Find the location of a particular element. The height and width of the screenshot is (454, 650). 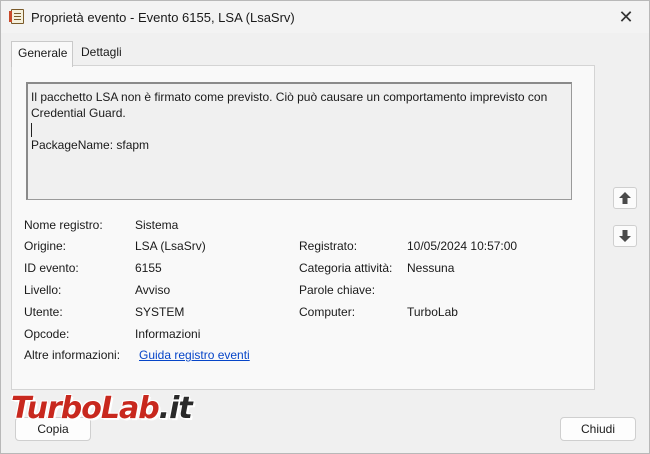

value-livello: Avviso is located at coordinates (152, 290).